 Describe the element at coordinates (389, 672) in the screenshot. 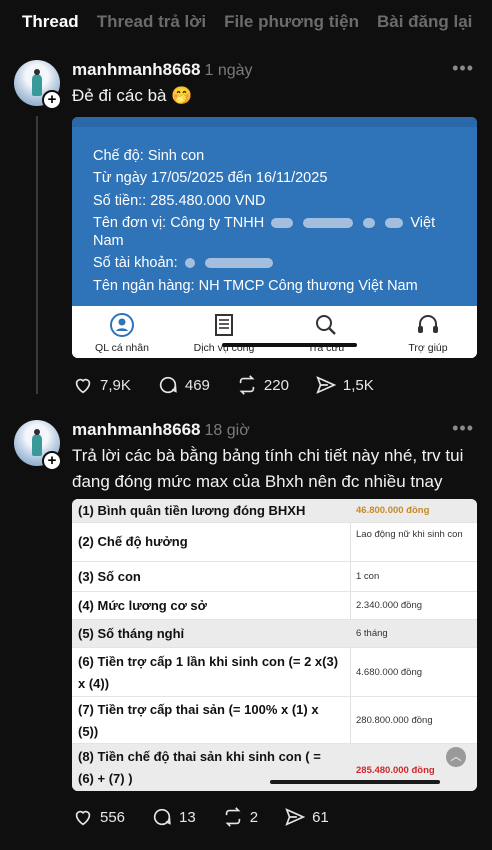

I see `row-value: 4.680.000 đồng` at that location.